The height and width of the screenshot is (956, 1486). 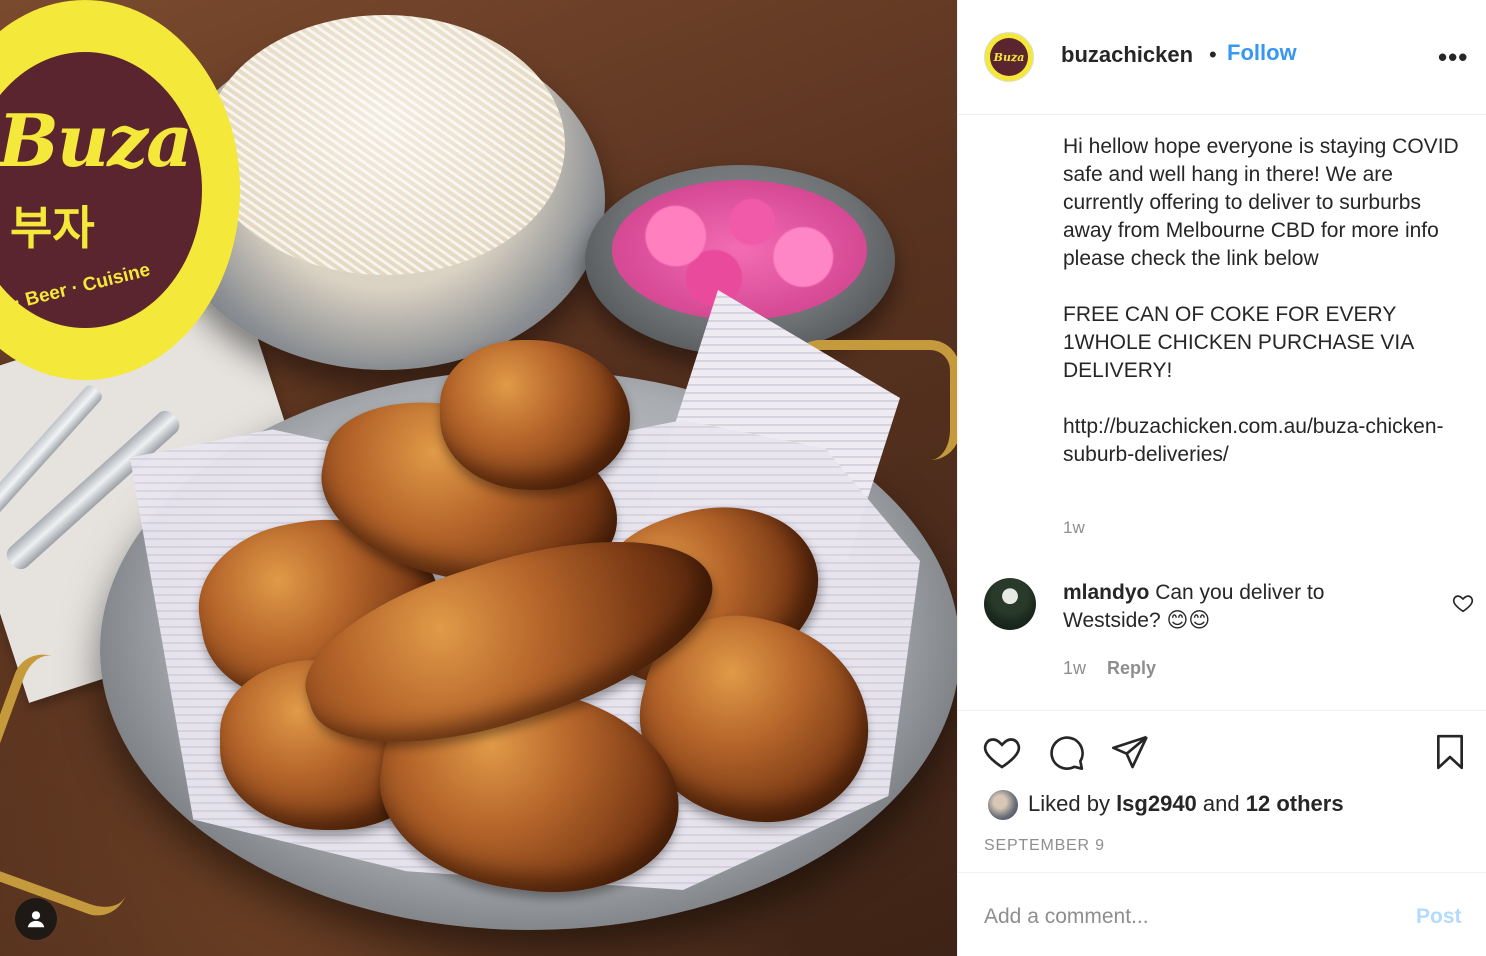 I want to click on follow-button: Follow, so click(x=1262, y=53).